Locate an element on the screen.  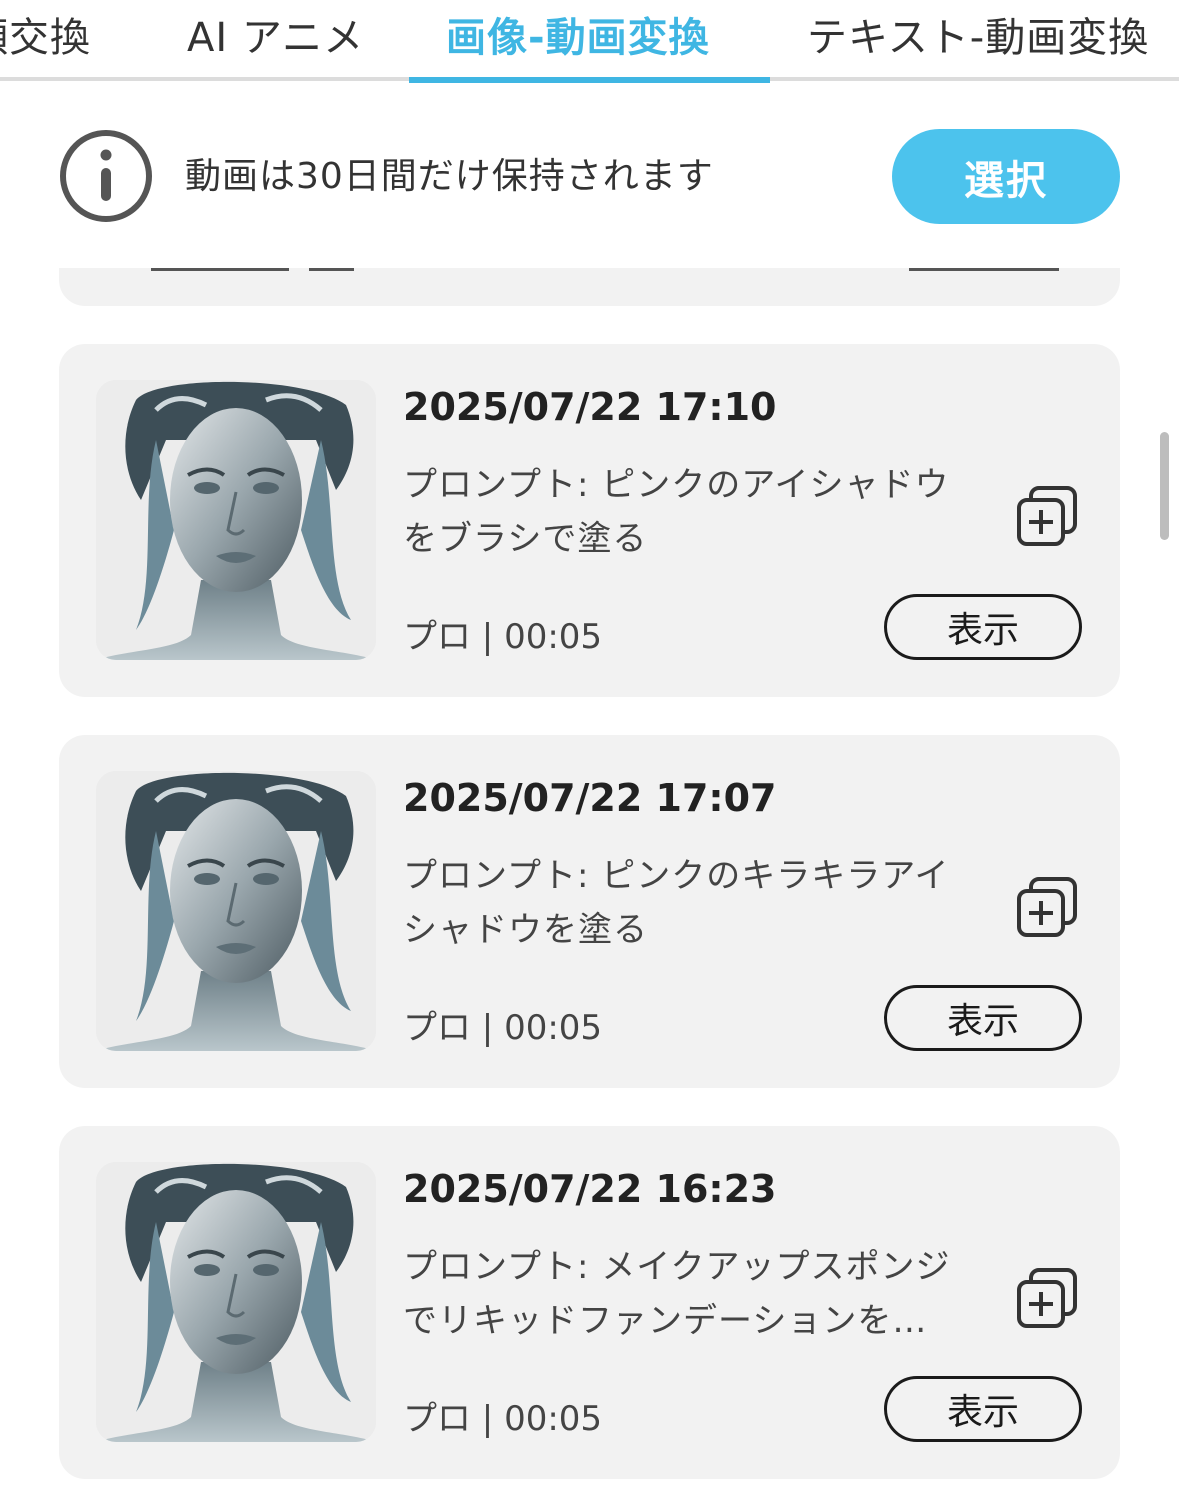
partial-button-edge is located at coordinates (984, 269).